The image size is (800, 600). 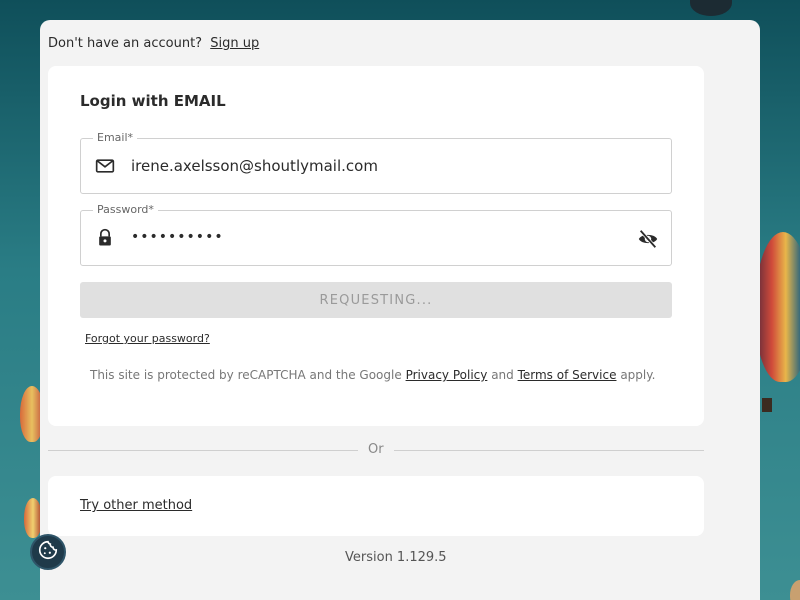 What do you see at coordinates (376, 506) in the screenshot?
I see `alt-method-card: Try other method` at bounding box center [376, 506].